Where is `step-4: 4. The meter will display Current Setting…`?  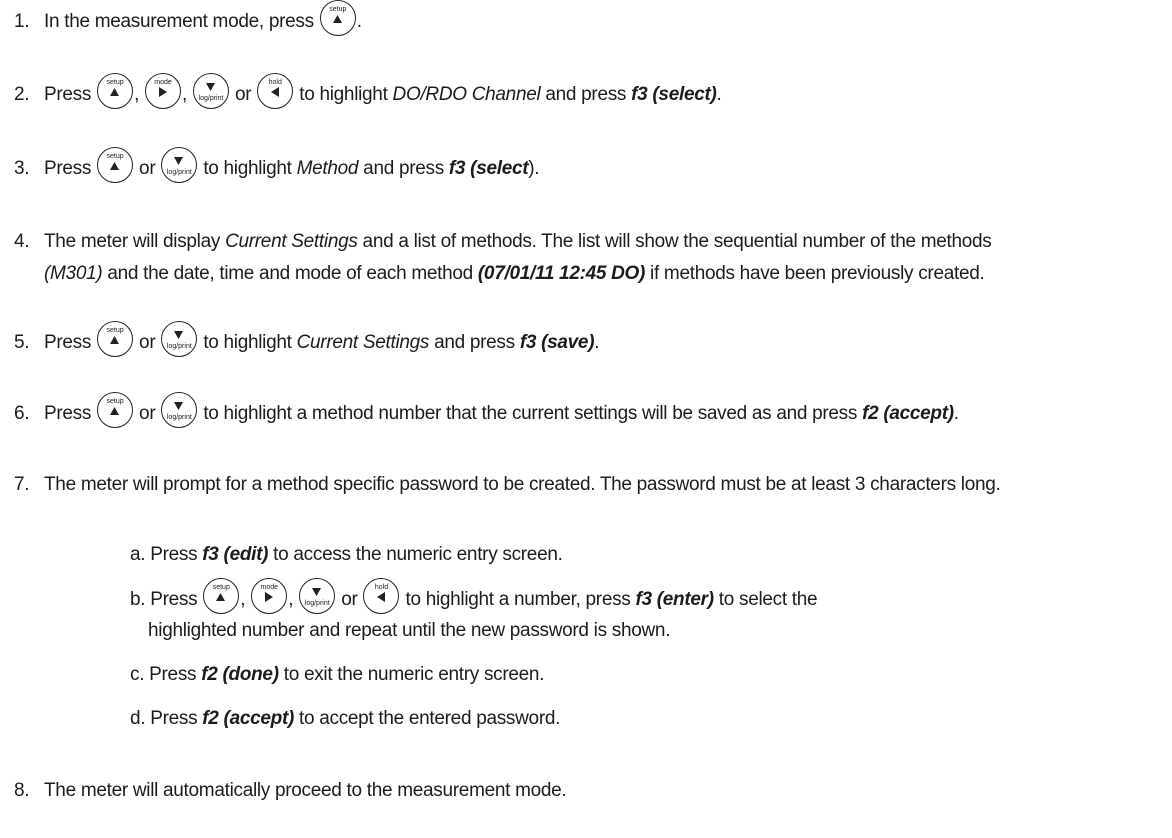
step-4: 4. The meter will display Current Setting… is located at coordinates (503, 241).